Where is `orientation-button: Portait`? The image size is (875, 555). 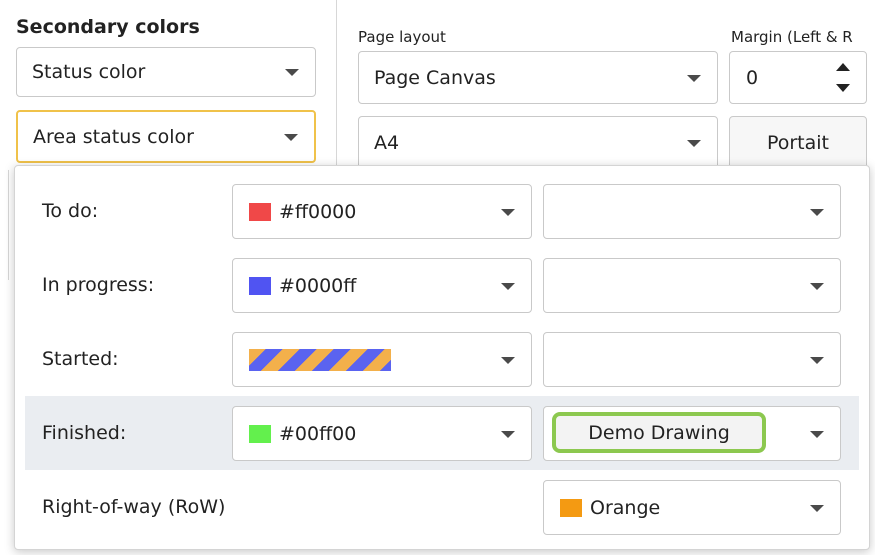 orientation-button: Portait is located at coordinates (798, 142).